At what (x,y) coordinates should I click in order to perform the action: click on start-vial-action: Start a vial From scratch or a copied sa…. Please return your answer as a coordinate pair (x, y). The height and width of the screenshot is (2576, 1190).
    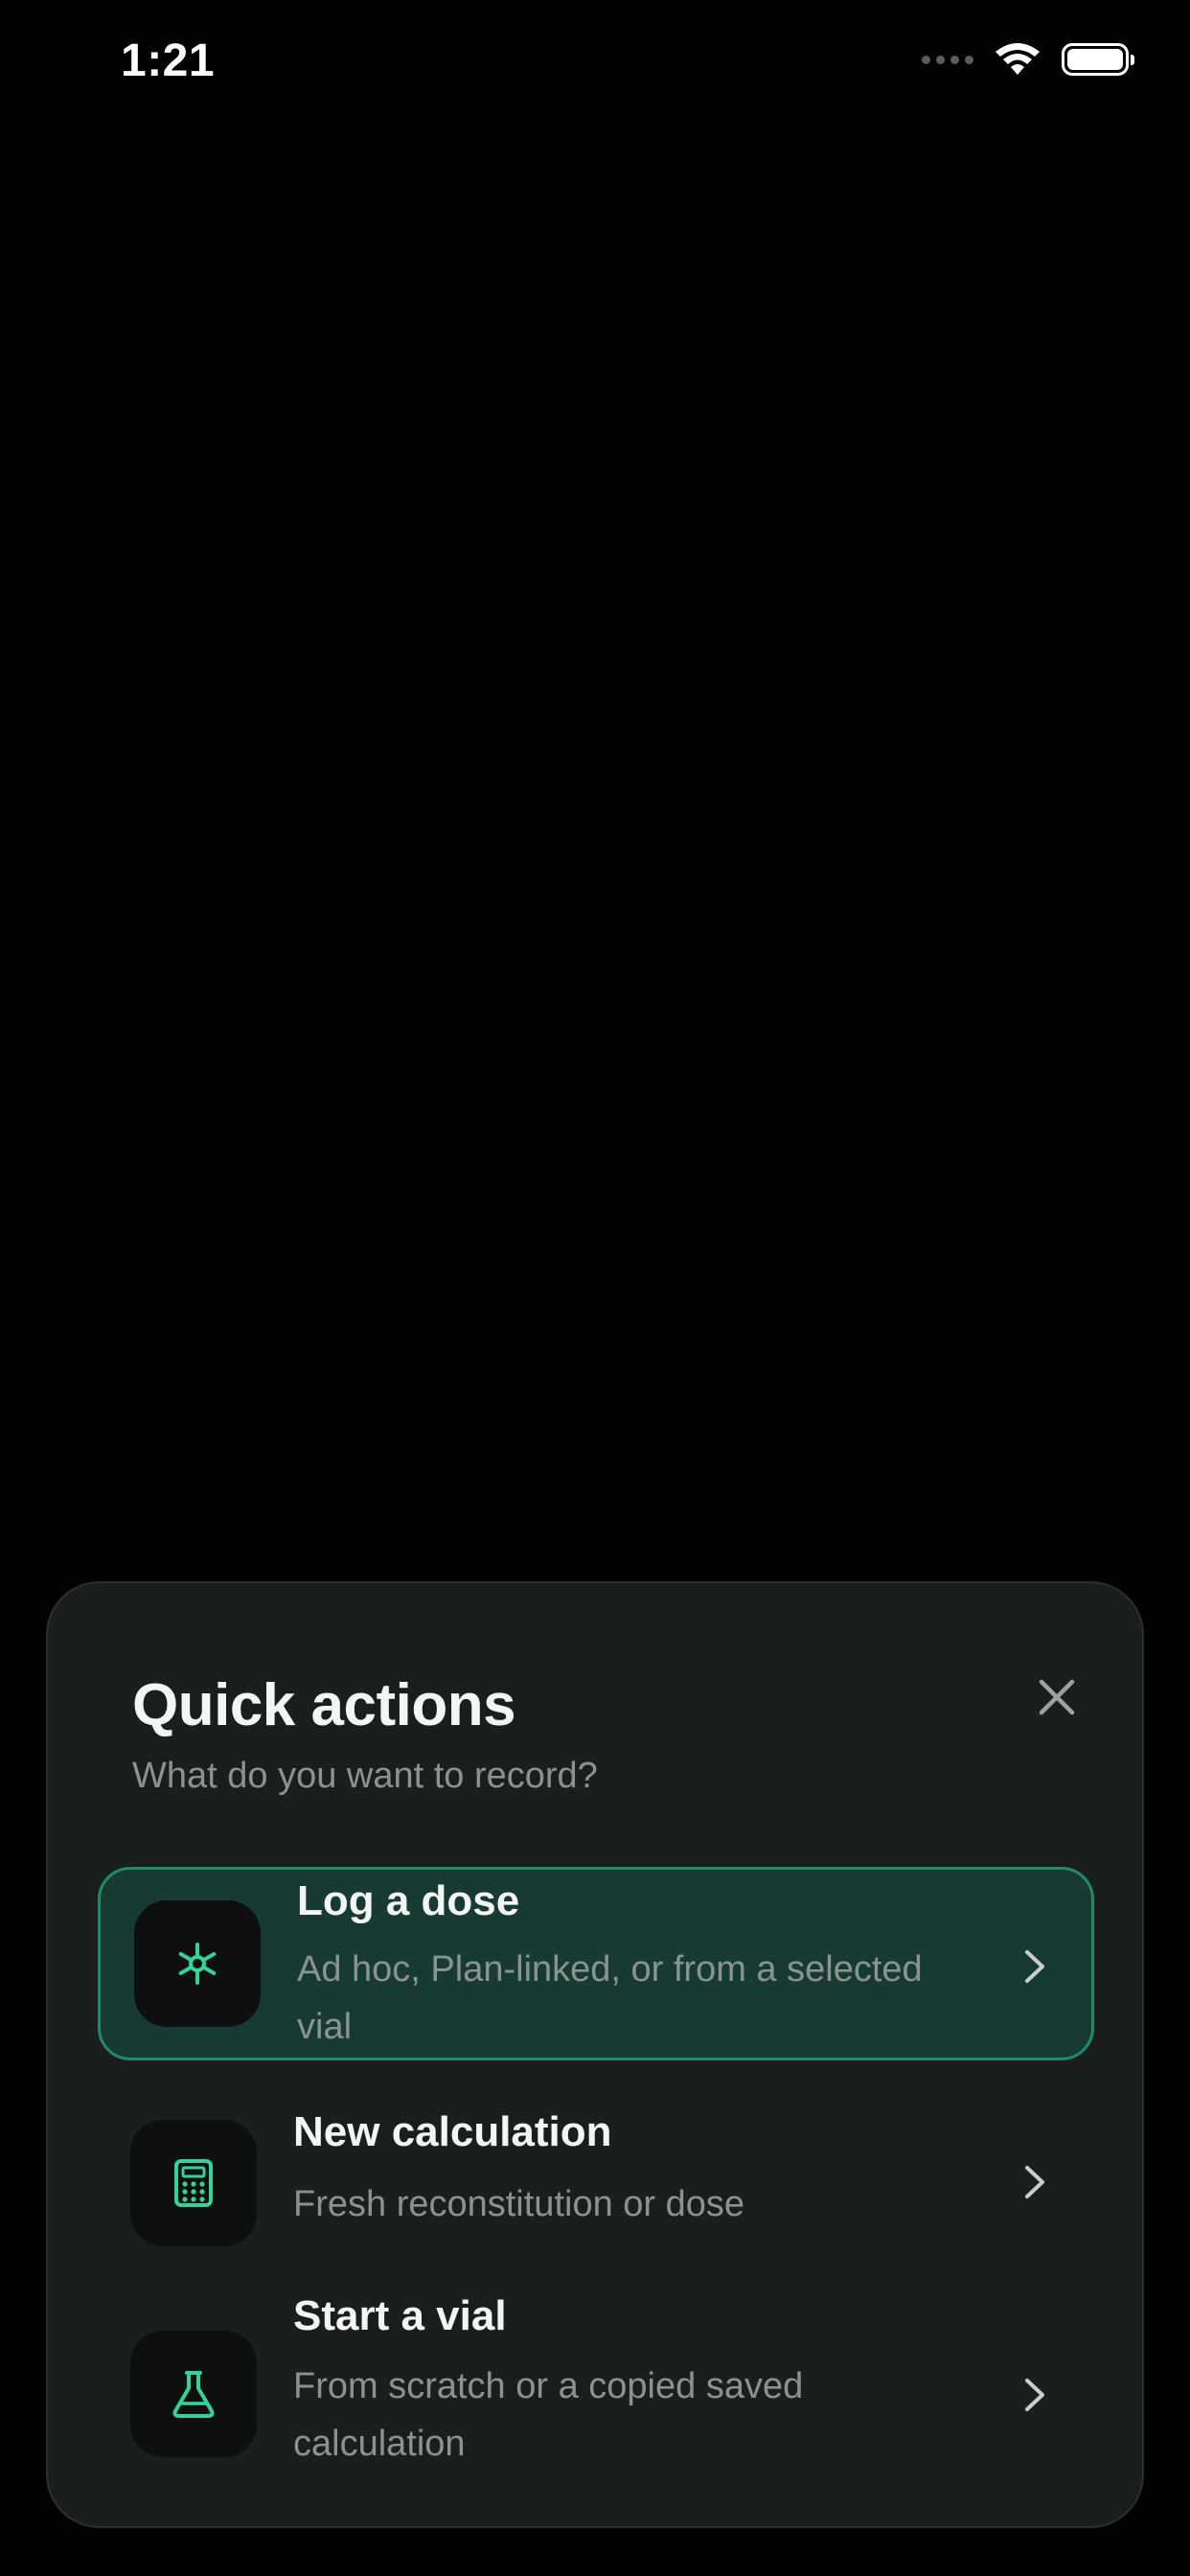
    Looking at the image, I should click on (596, 2388).